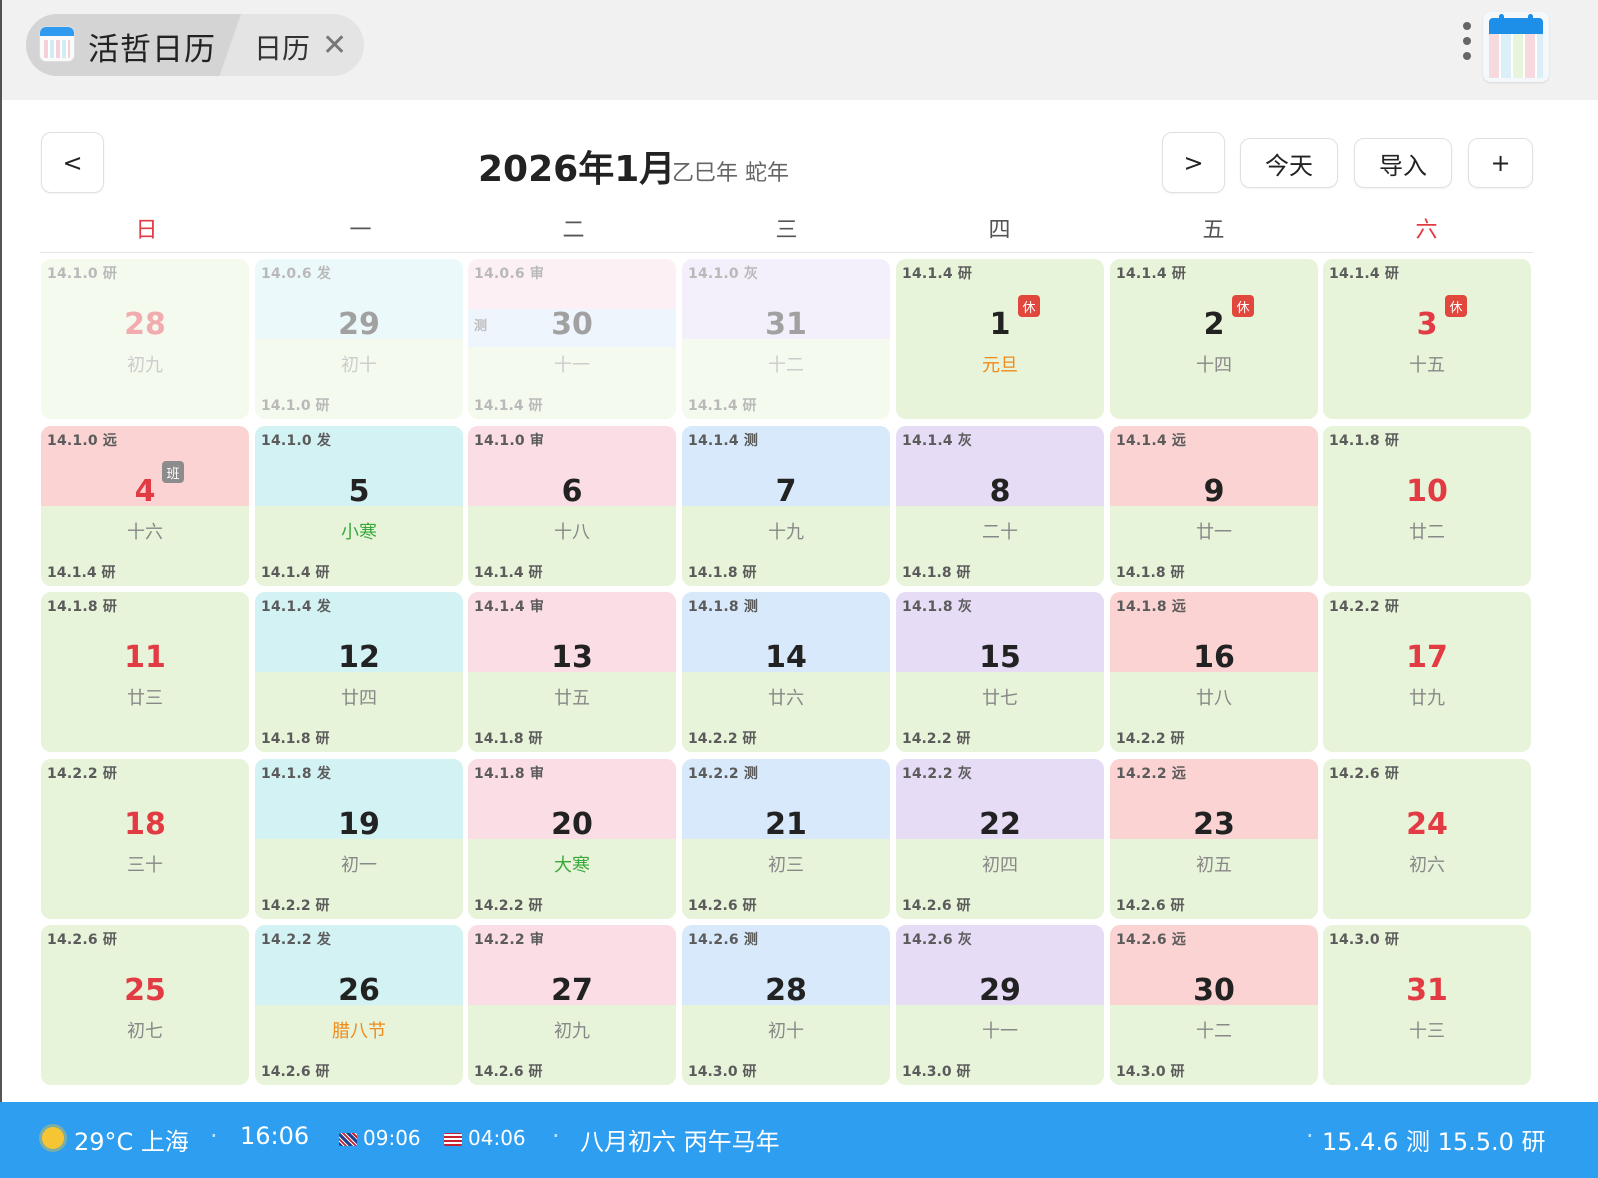 This screenshot has width=1598, height=1178. I want to click on day-cell: 14.2.2 远 23 初五 14.2.6 研, so click(1214, 839).